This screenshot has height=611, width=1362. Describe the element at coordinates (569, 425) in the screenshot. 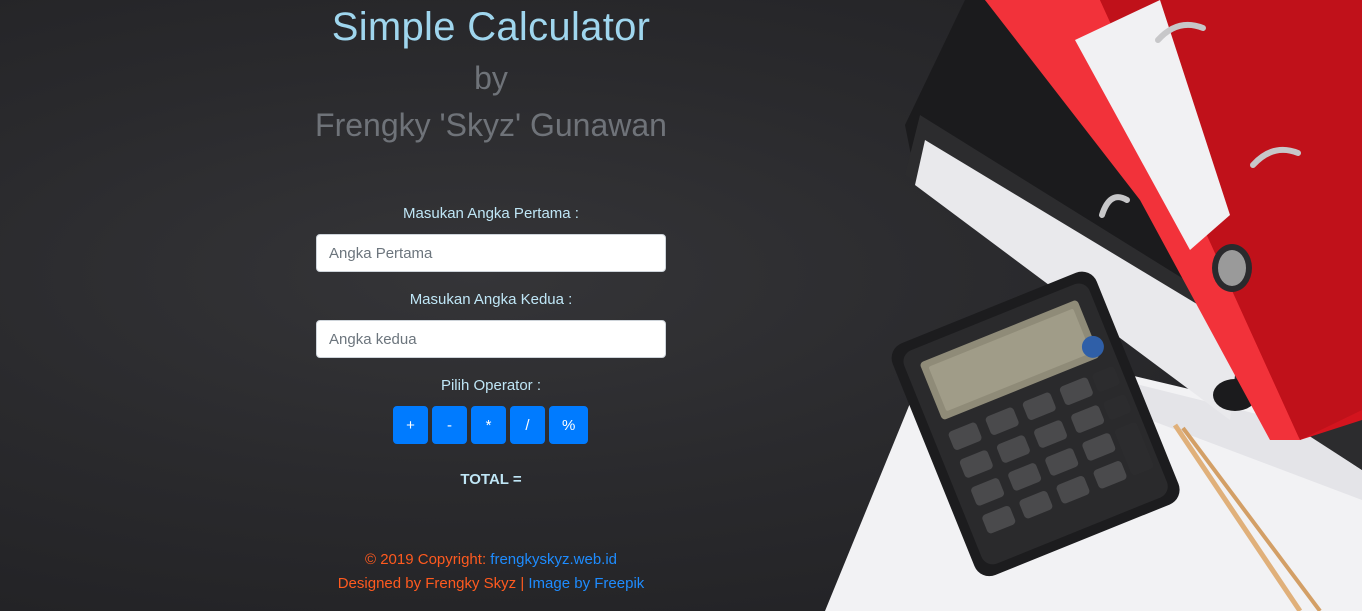

I see `modulo-button: %` at that location.